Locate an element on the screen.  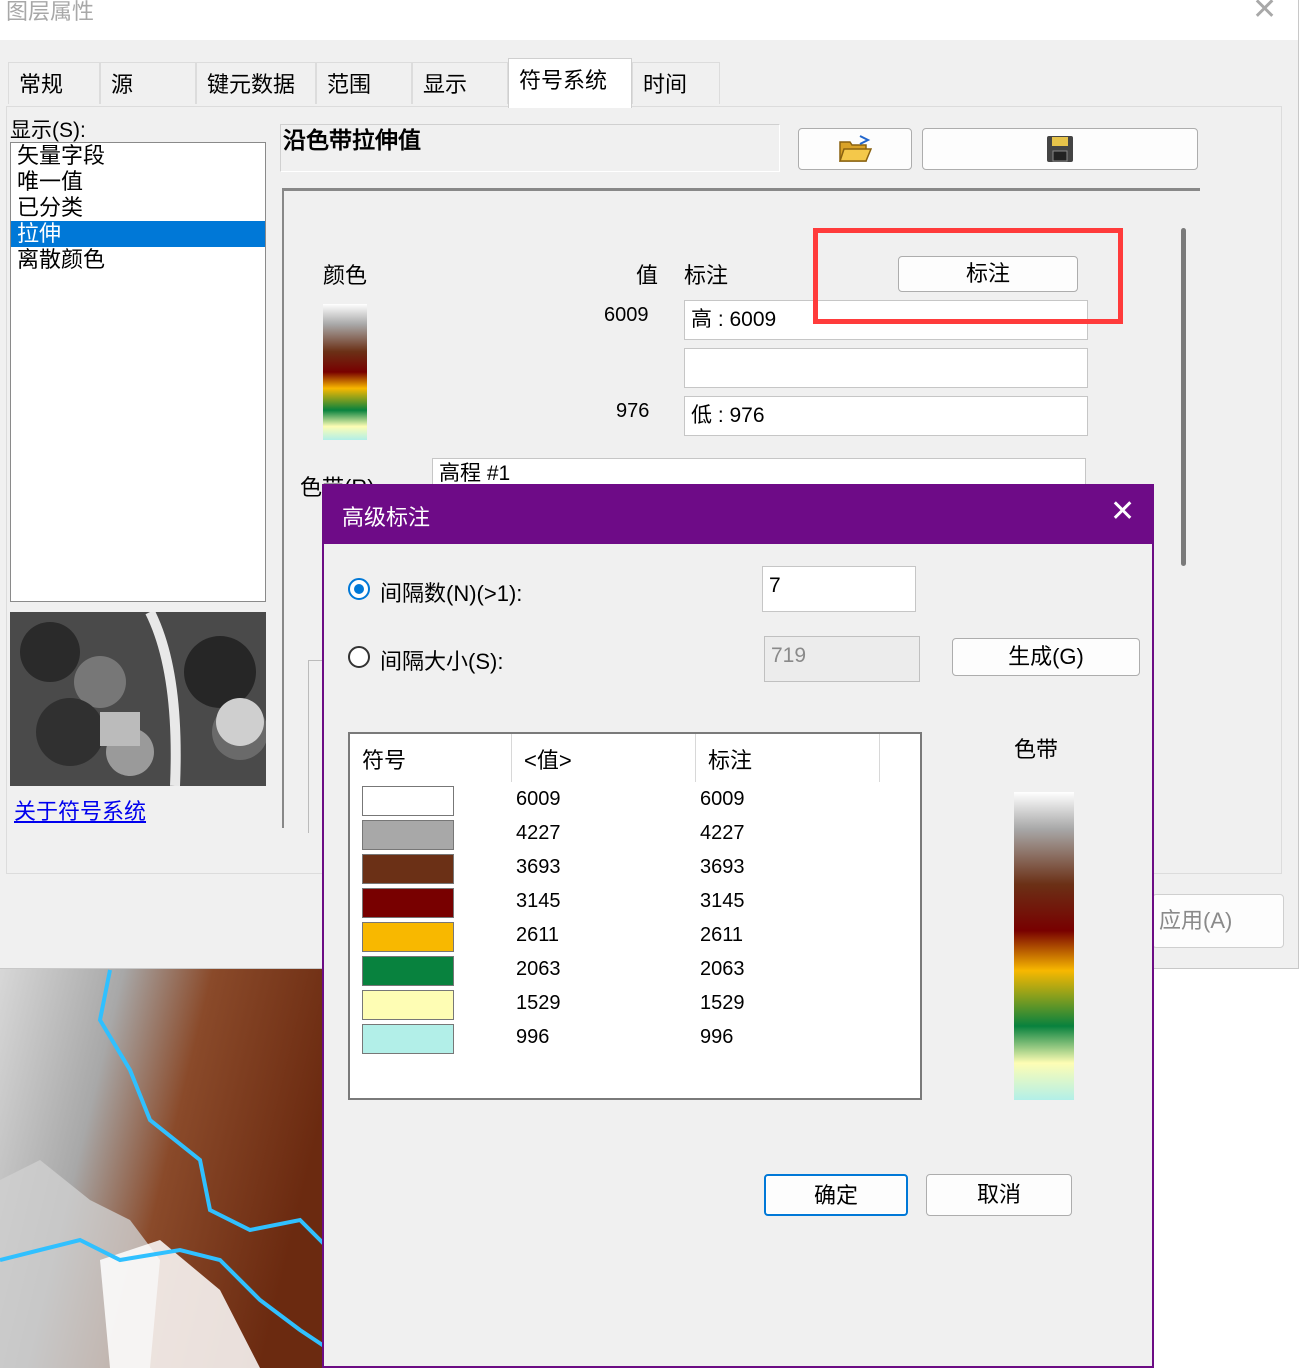
interval-size-label: 间隔大小(S): is located at coordinates (442, 661).